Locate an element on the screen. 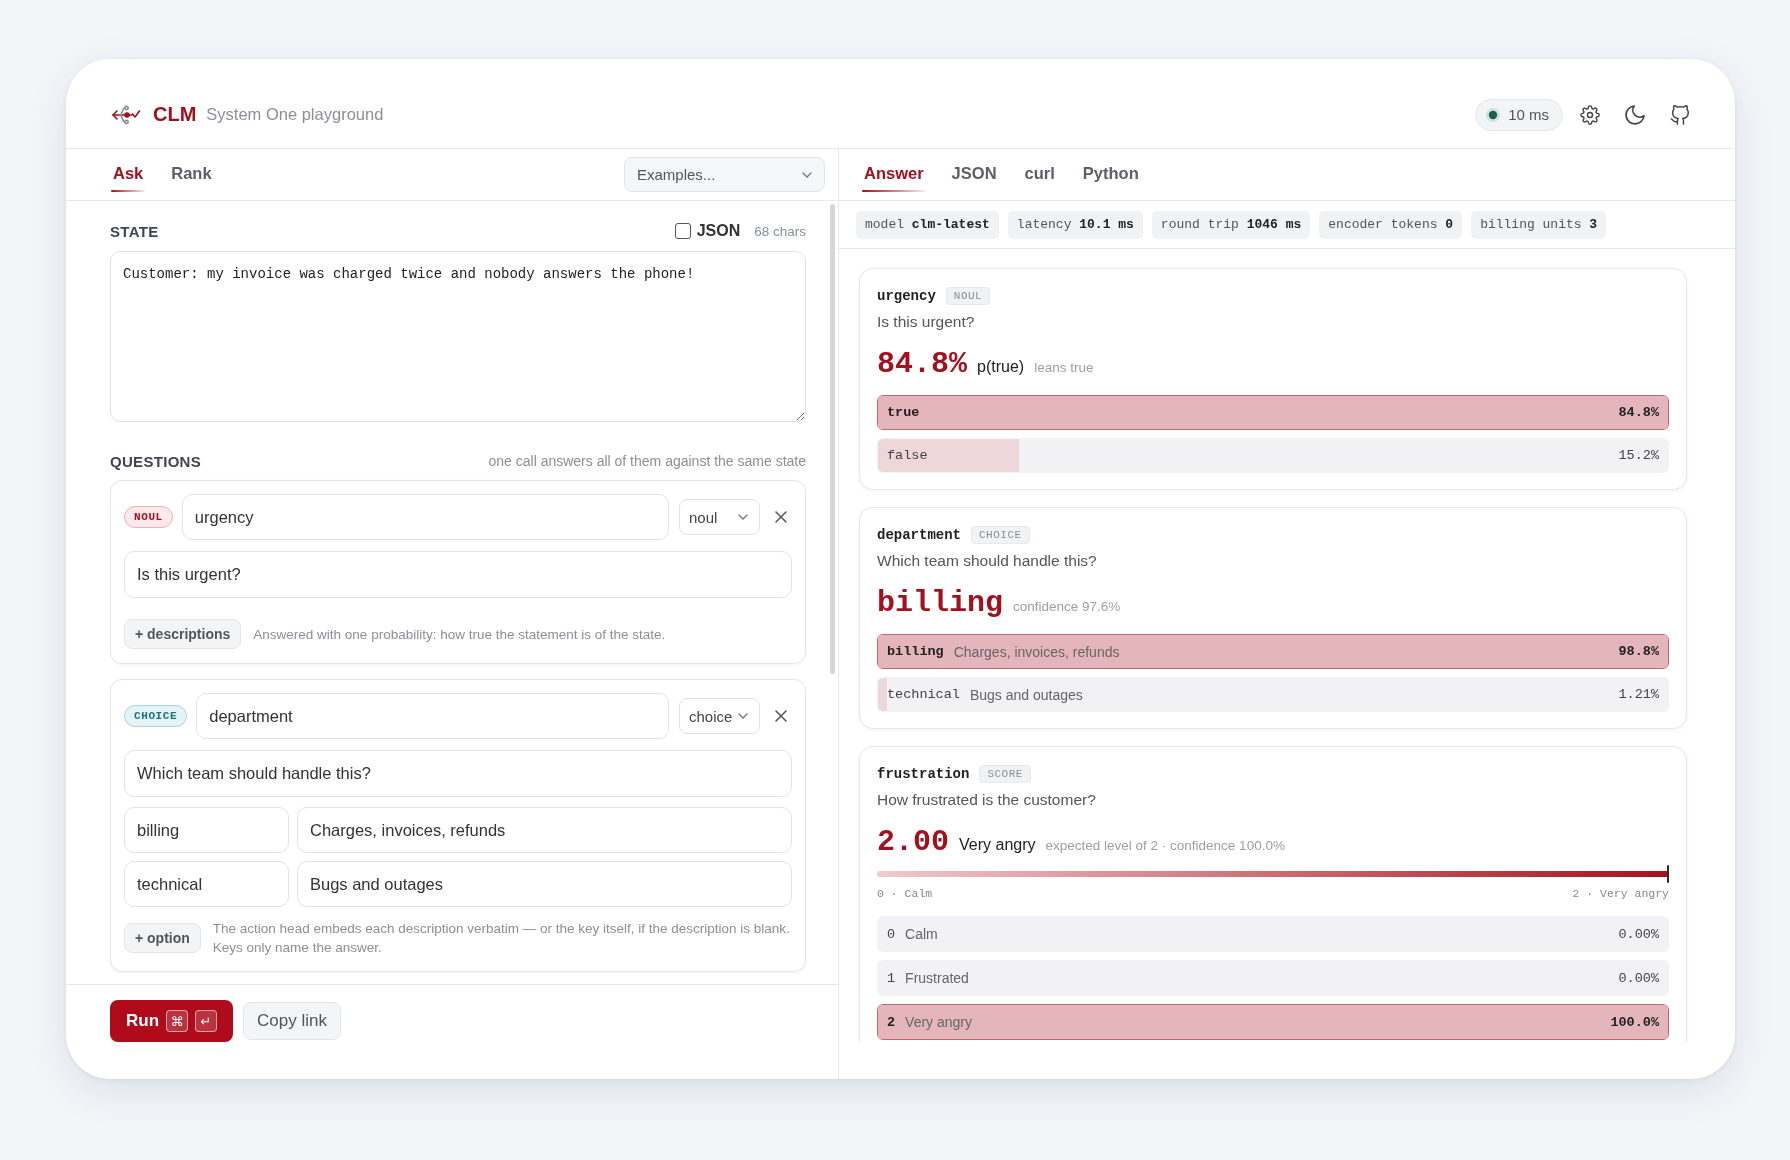  shortcut-key: ⌘ is located at coordinates (177, 1021).